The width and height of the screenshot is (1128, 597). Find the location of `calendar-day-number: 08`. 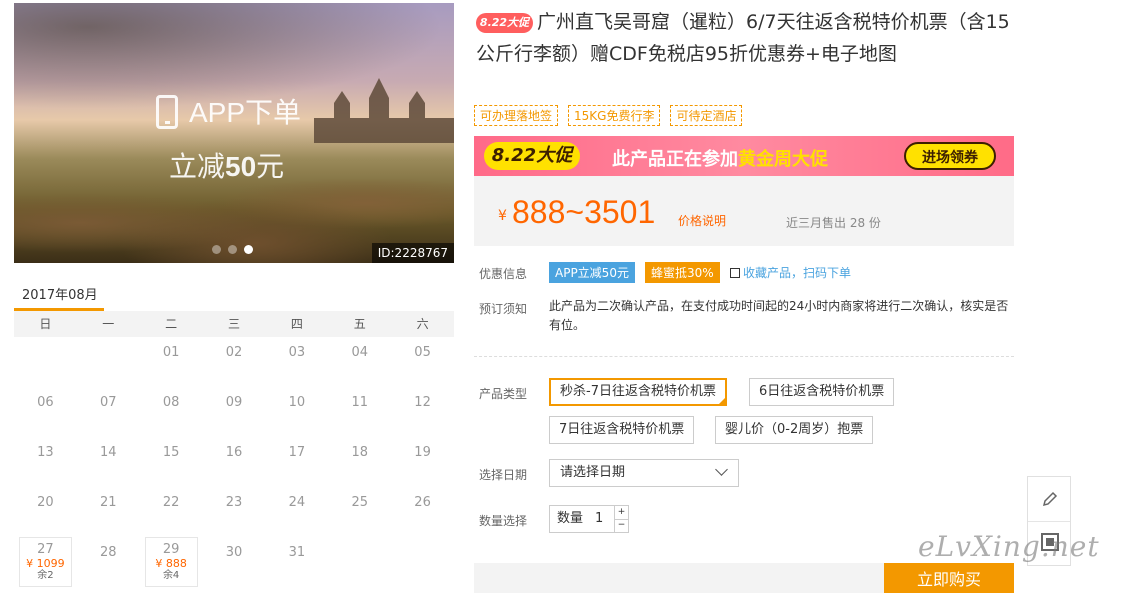

calendar-day-number: 08 is located at coordinates (171, 402).